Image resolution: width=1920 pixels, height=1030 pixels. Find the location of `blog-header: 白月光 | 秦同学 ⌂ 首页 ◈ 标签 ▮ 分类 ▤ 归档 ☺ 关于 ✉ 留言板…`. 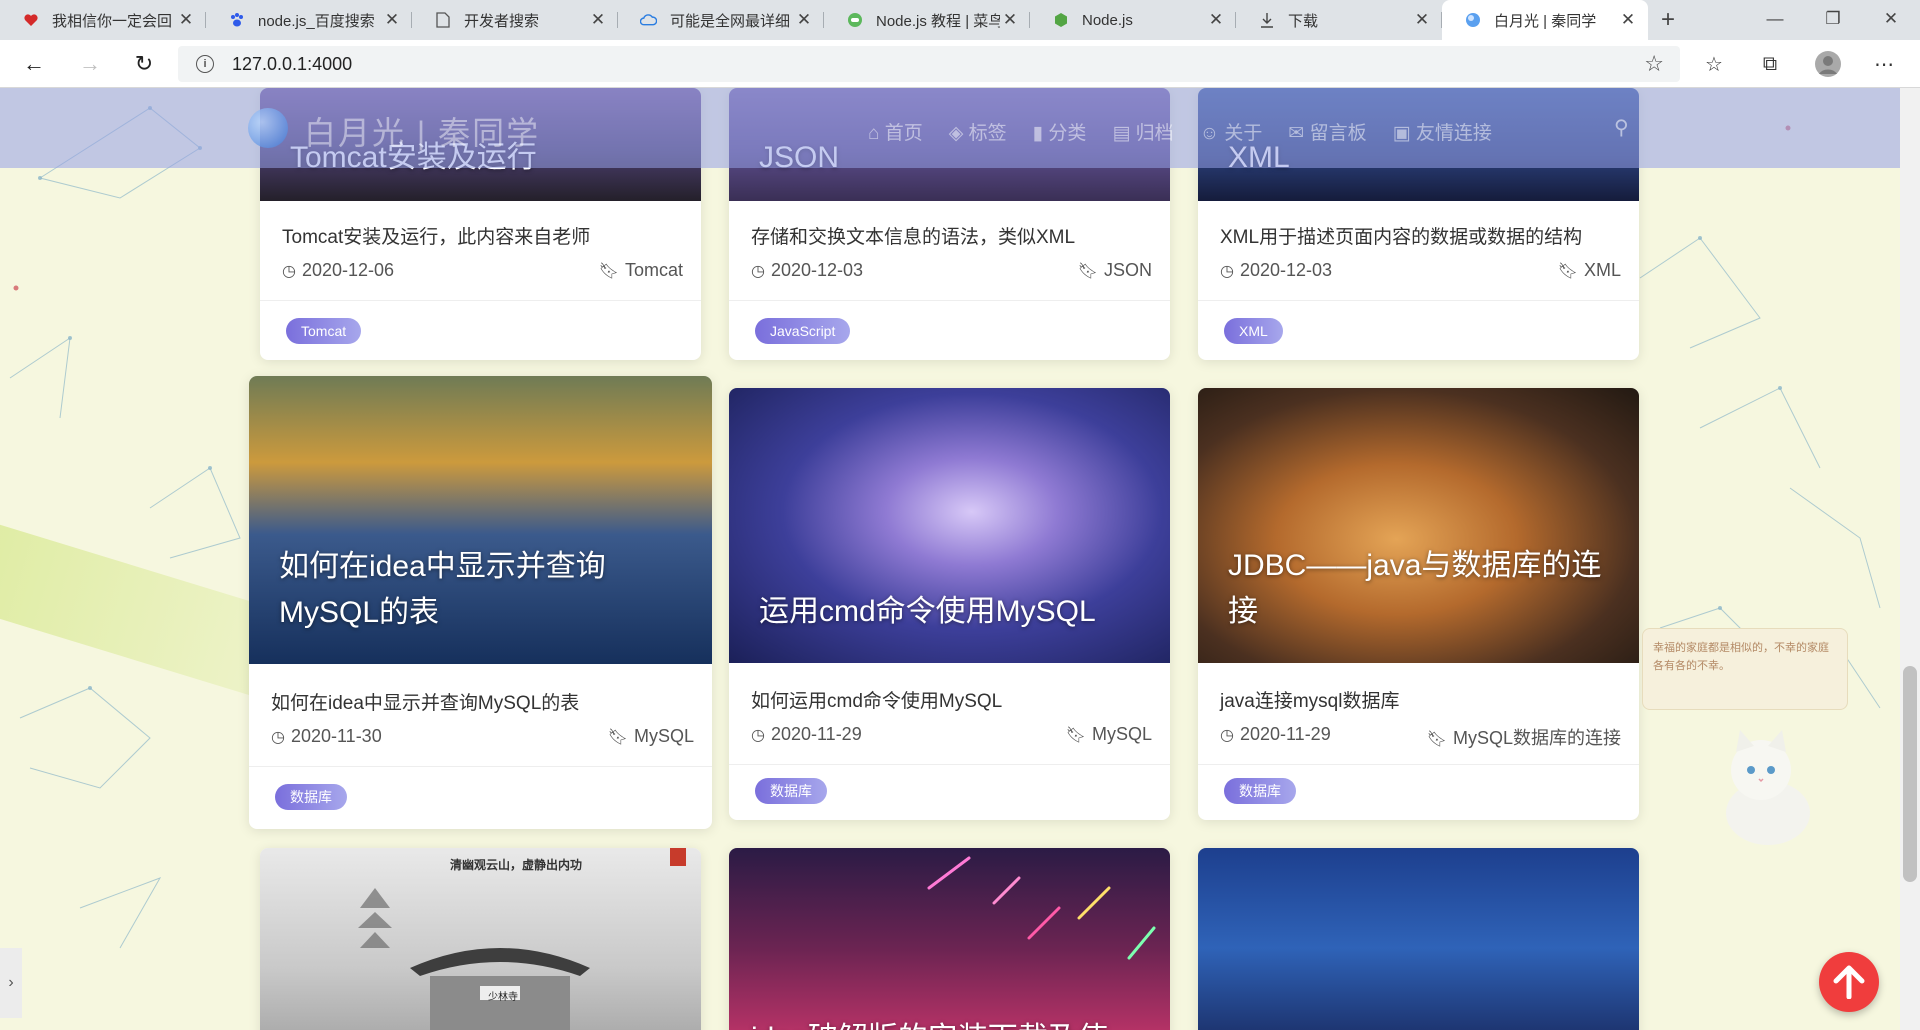

blog-header: 白月光 | 秦同学 ⌂ 首页 ◈ 标签 ▮ 分类 ▤ 归档 ☺ 关于 ✉ 留言板… is located at coordinates (950, 128).